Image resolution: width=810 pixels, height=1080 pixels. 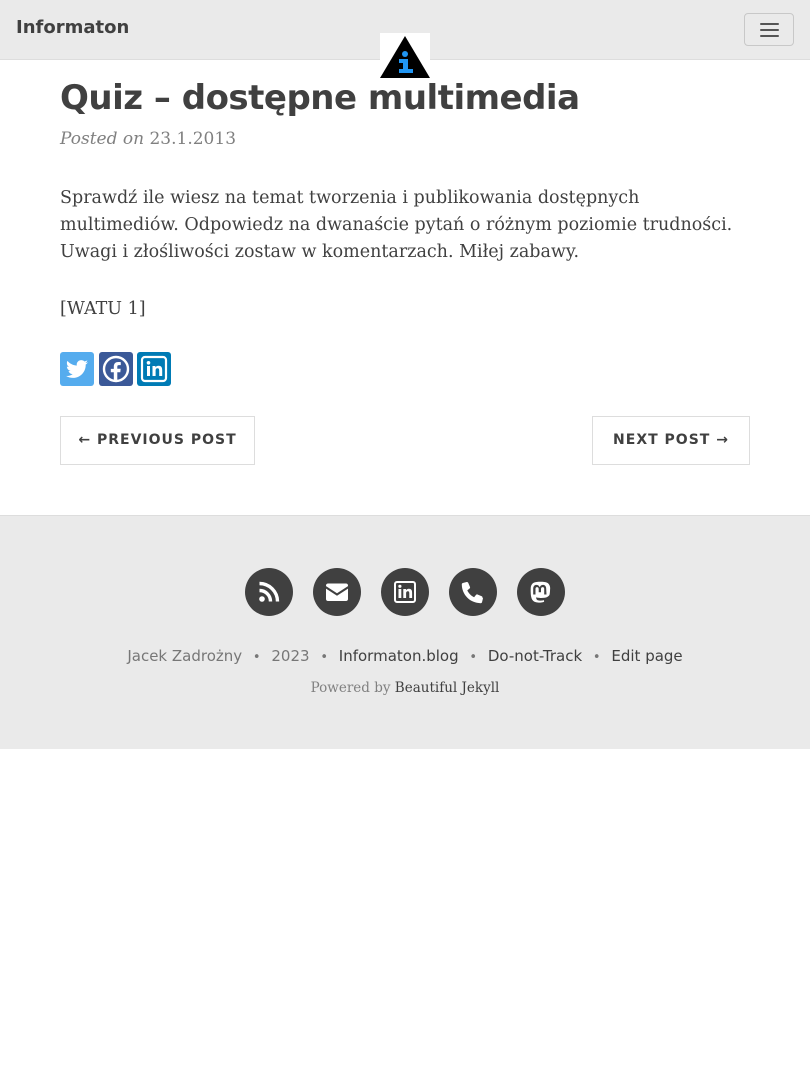 What do you see at coordinates (103, 309) in the screenshot?
I see `post-paragraph: [WATU 1]` at bounding box center [103, 309].